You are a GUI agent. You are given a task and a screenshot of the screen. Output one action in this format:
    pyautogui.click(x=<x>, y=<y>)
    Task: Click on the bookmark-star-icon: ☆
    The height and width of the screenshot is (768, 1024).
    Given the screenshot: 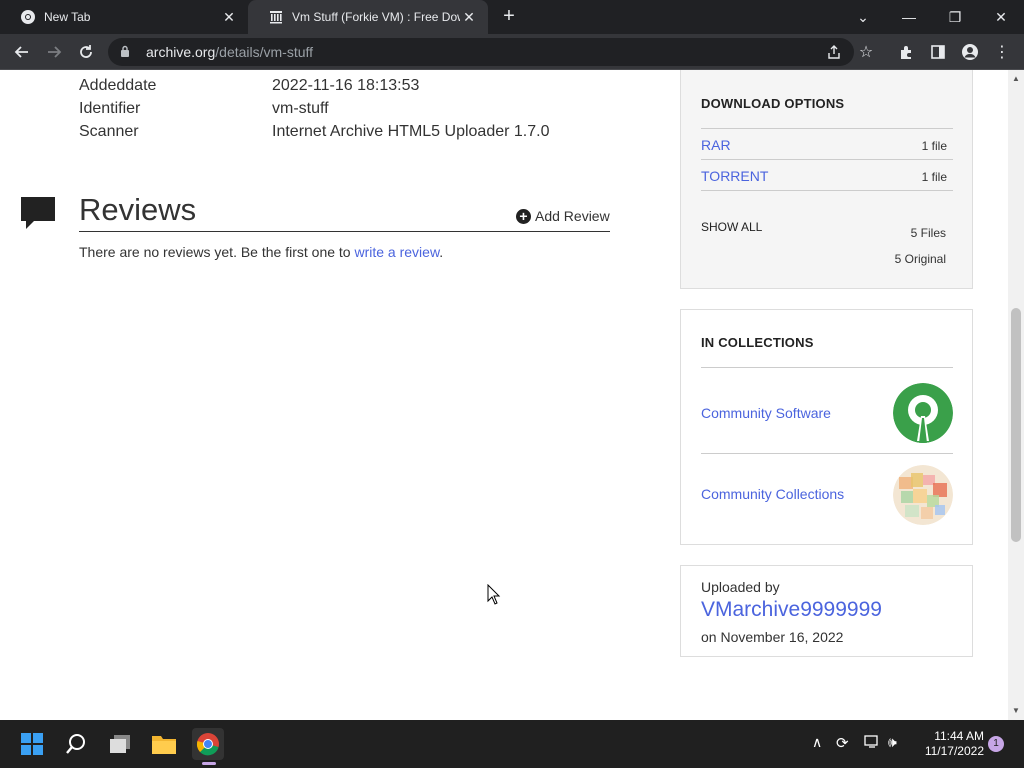 What is the action you would take?
    pyautogui.click(x=866, y=52)
    